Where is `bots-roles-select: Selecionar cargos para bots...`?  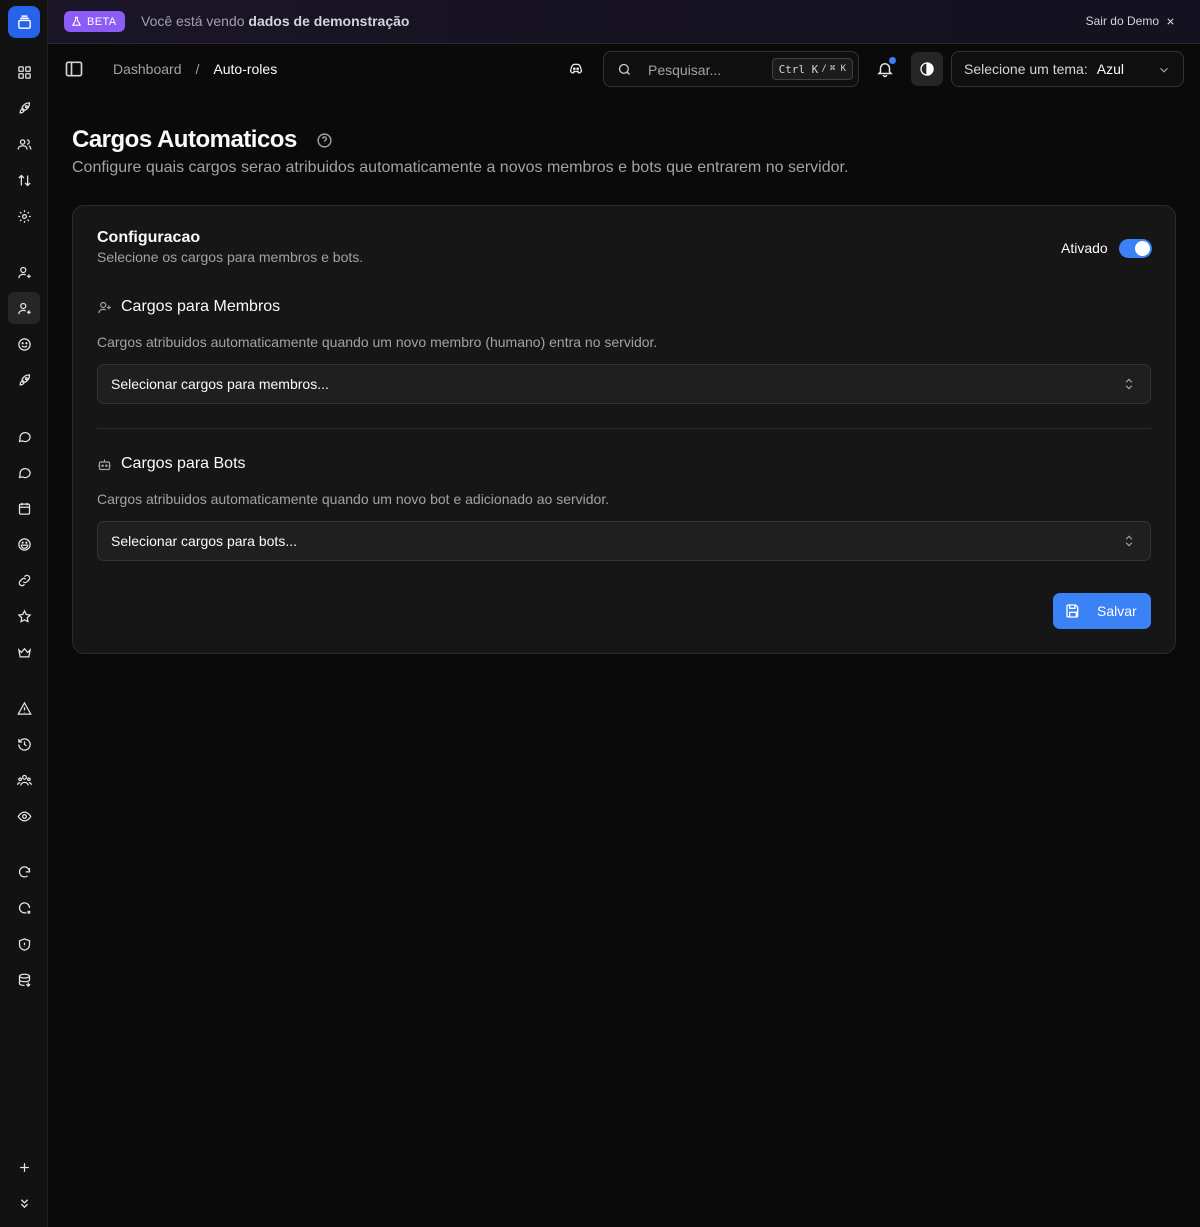 bots-roles-select: Selecionar cargos para bots... is located at coordinates (624, 541).